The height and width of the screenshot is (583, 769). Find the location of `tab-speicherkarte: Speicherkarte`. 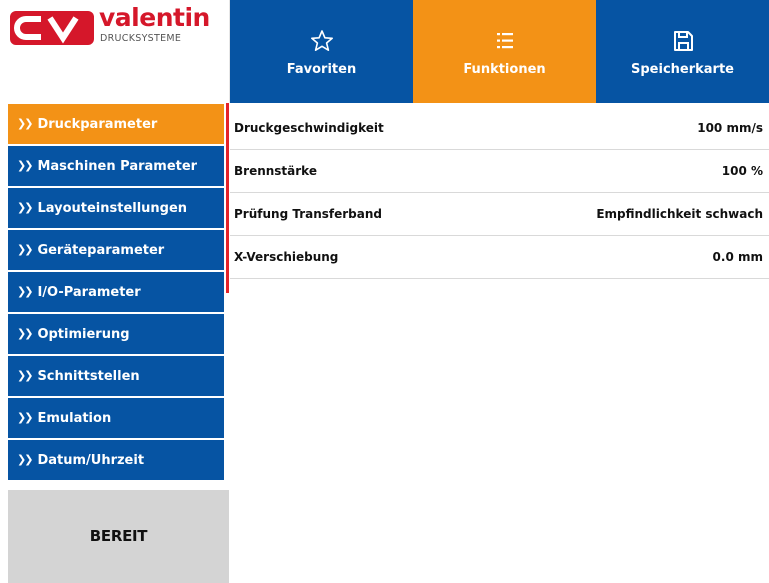

tab-speicherkarte: Speicherkarte is located at coordinates (682, 51).